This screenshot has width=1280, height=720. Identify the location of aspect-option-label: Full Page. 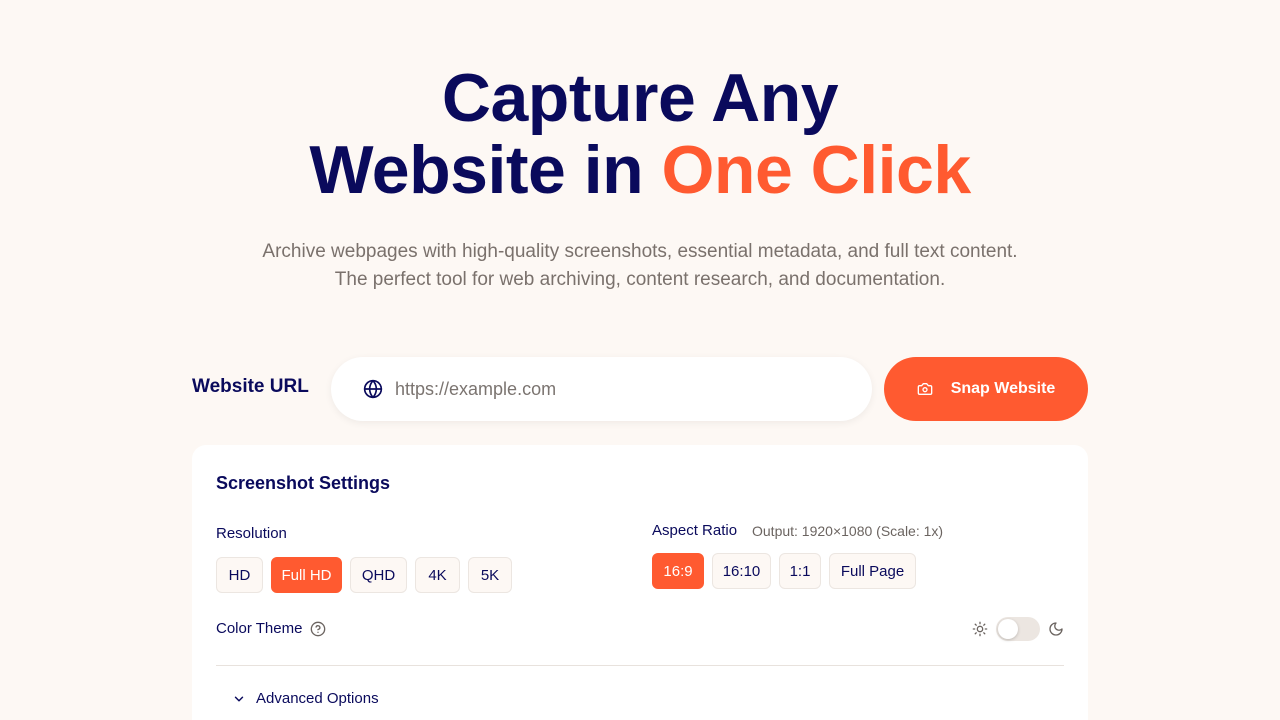
(872, 571).